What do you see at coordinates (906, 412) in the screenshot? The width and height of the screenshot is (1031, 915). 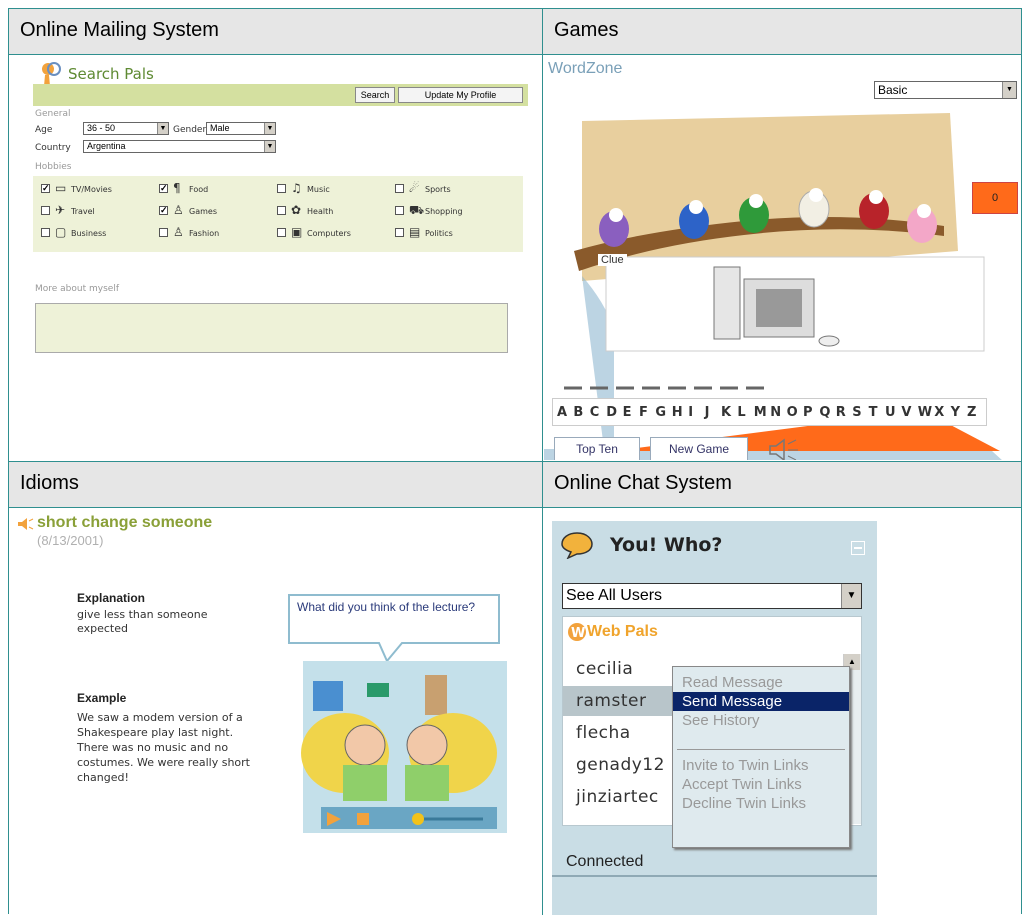 I see `letter-button: V` at bounding box center [906, 412].